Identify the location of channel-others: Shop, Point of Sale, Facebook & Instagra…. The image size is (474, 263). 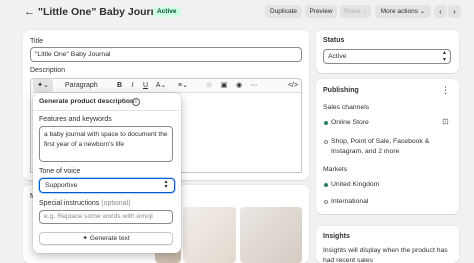
(380, 146).